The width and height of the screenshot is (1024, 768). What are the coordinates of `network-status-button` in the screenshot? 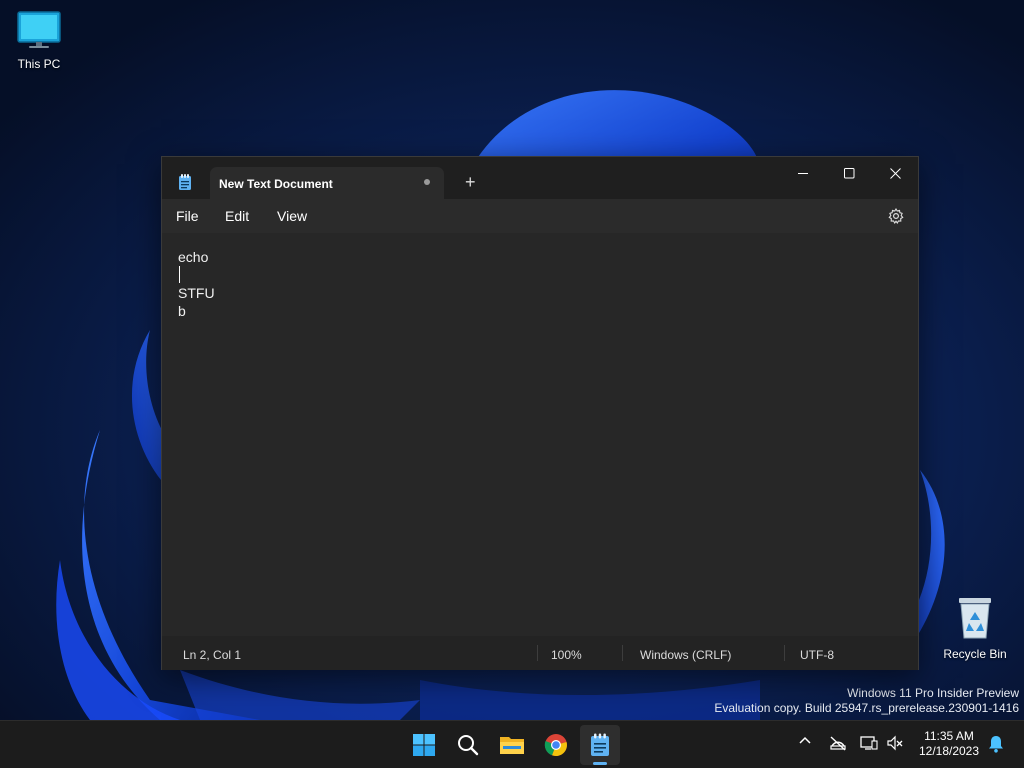 It's located at (838, 743).